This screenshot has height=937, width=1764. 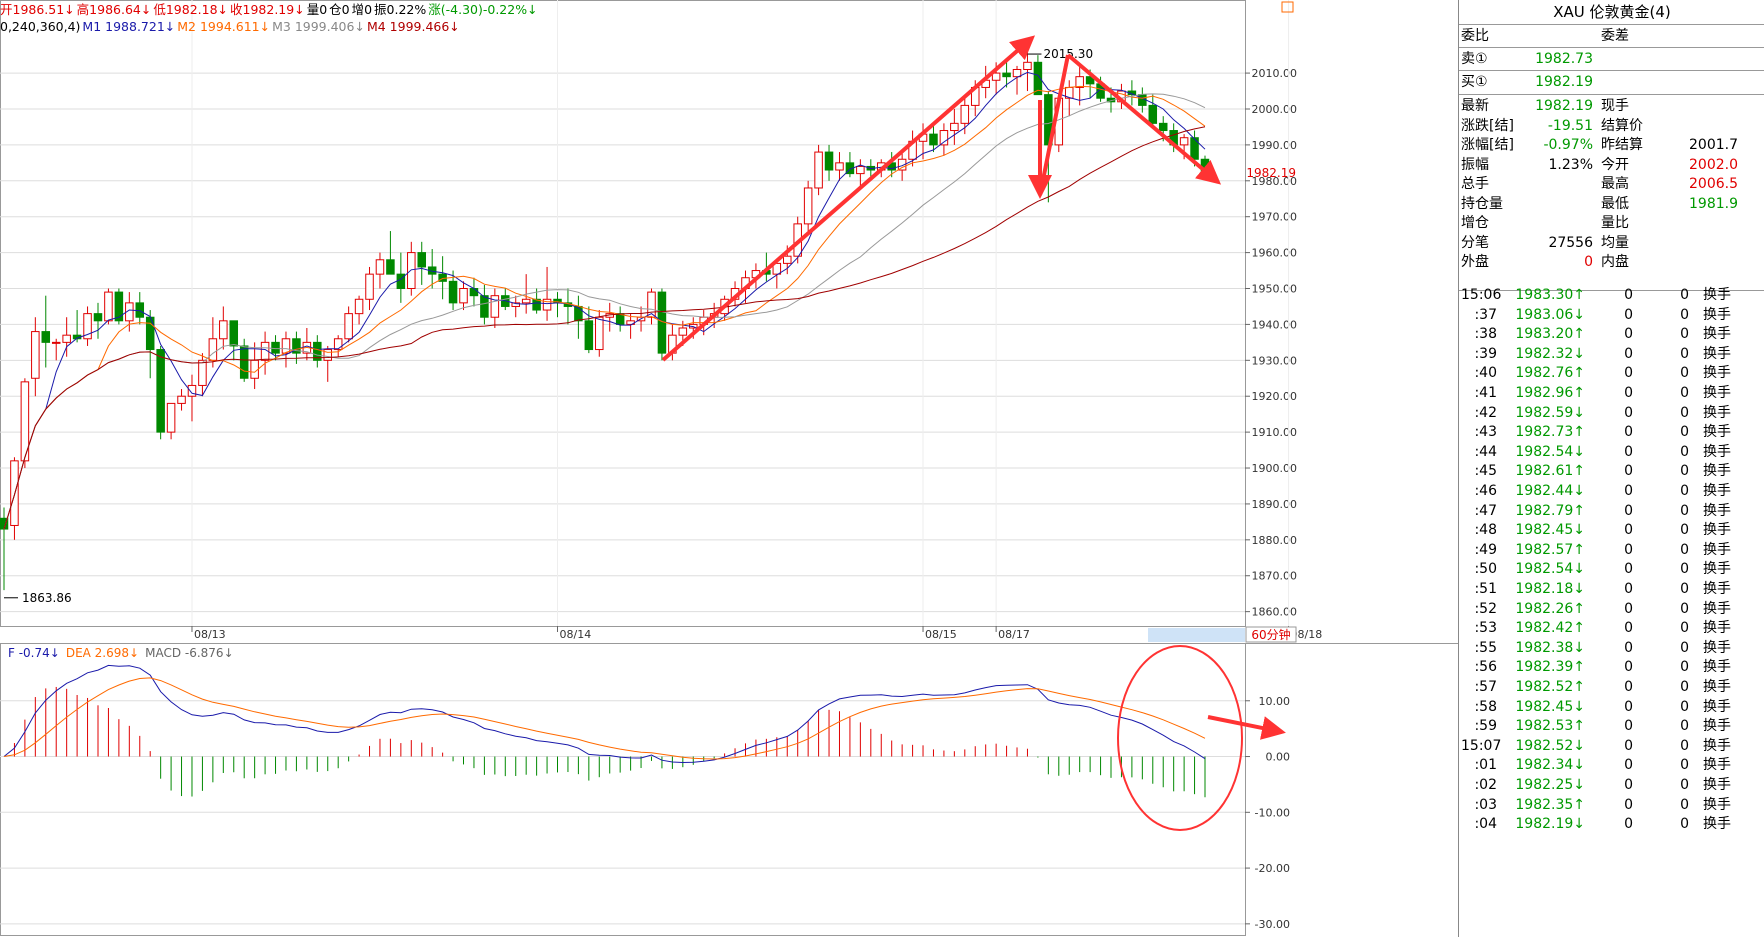 I want to click on corner-icon, so click(x=1287, y=7).